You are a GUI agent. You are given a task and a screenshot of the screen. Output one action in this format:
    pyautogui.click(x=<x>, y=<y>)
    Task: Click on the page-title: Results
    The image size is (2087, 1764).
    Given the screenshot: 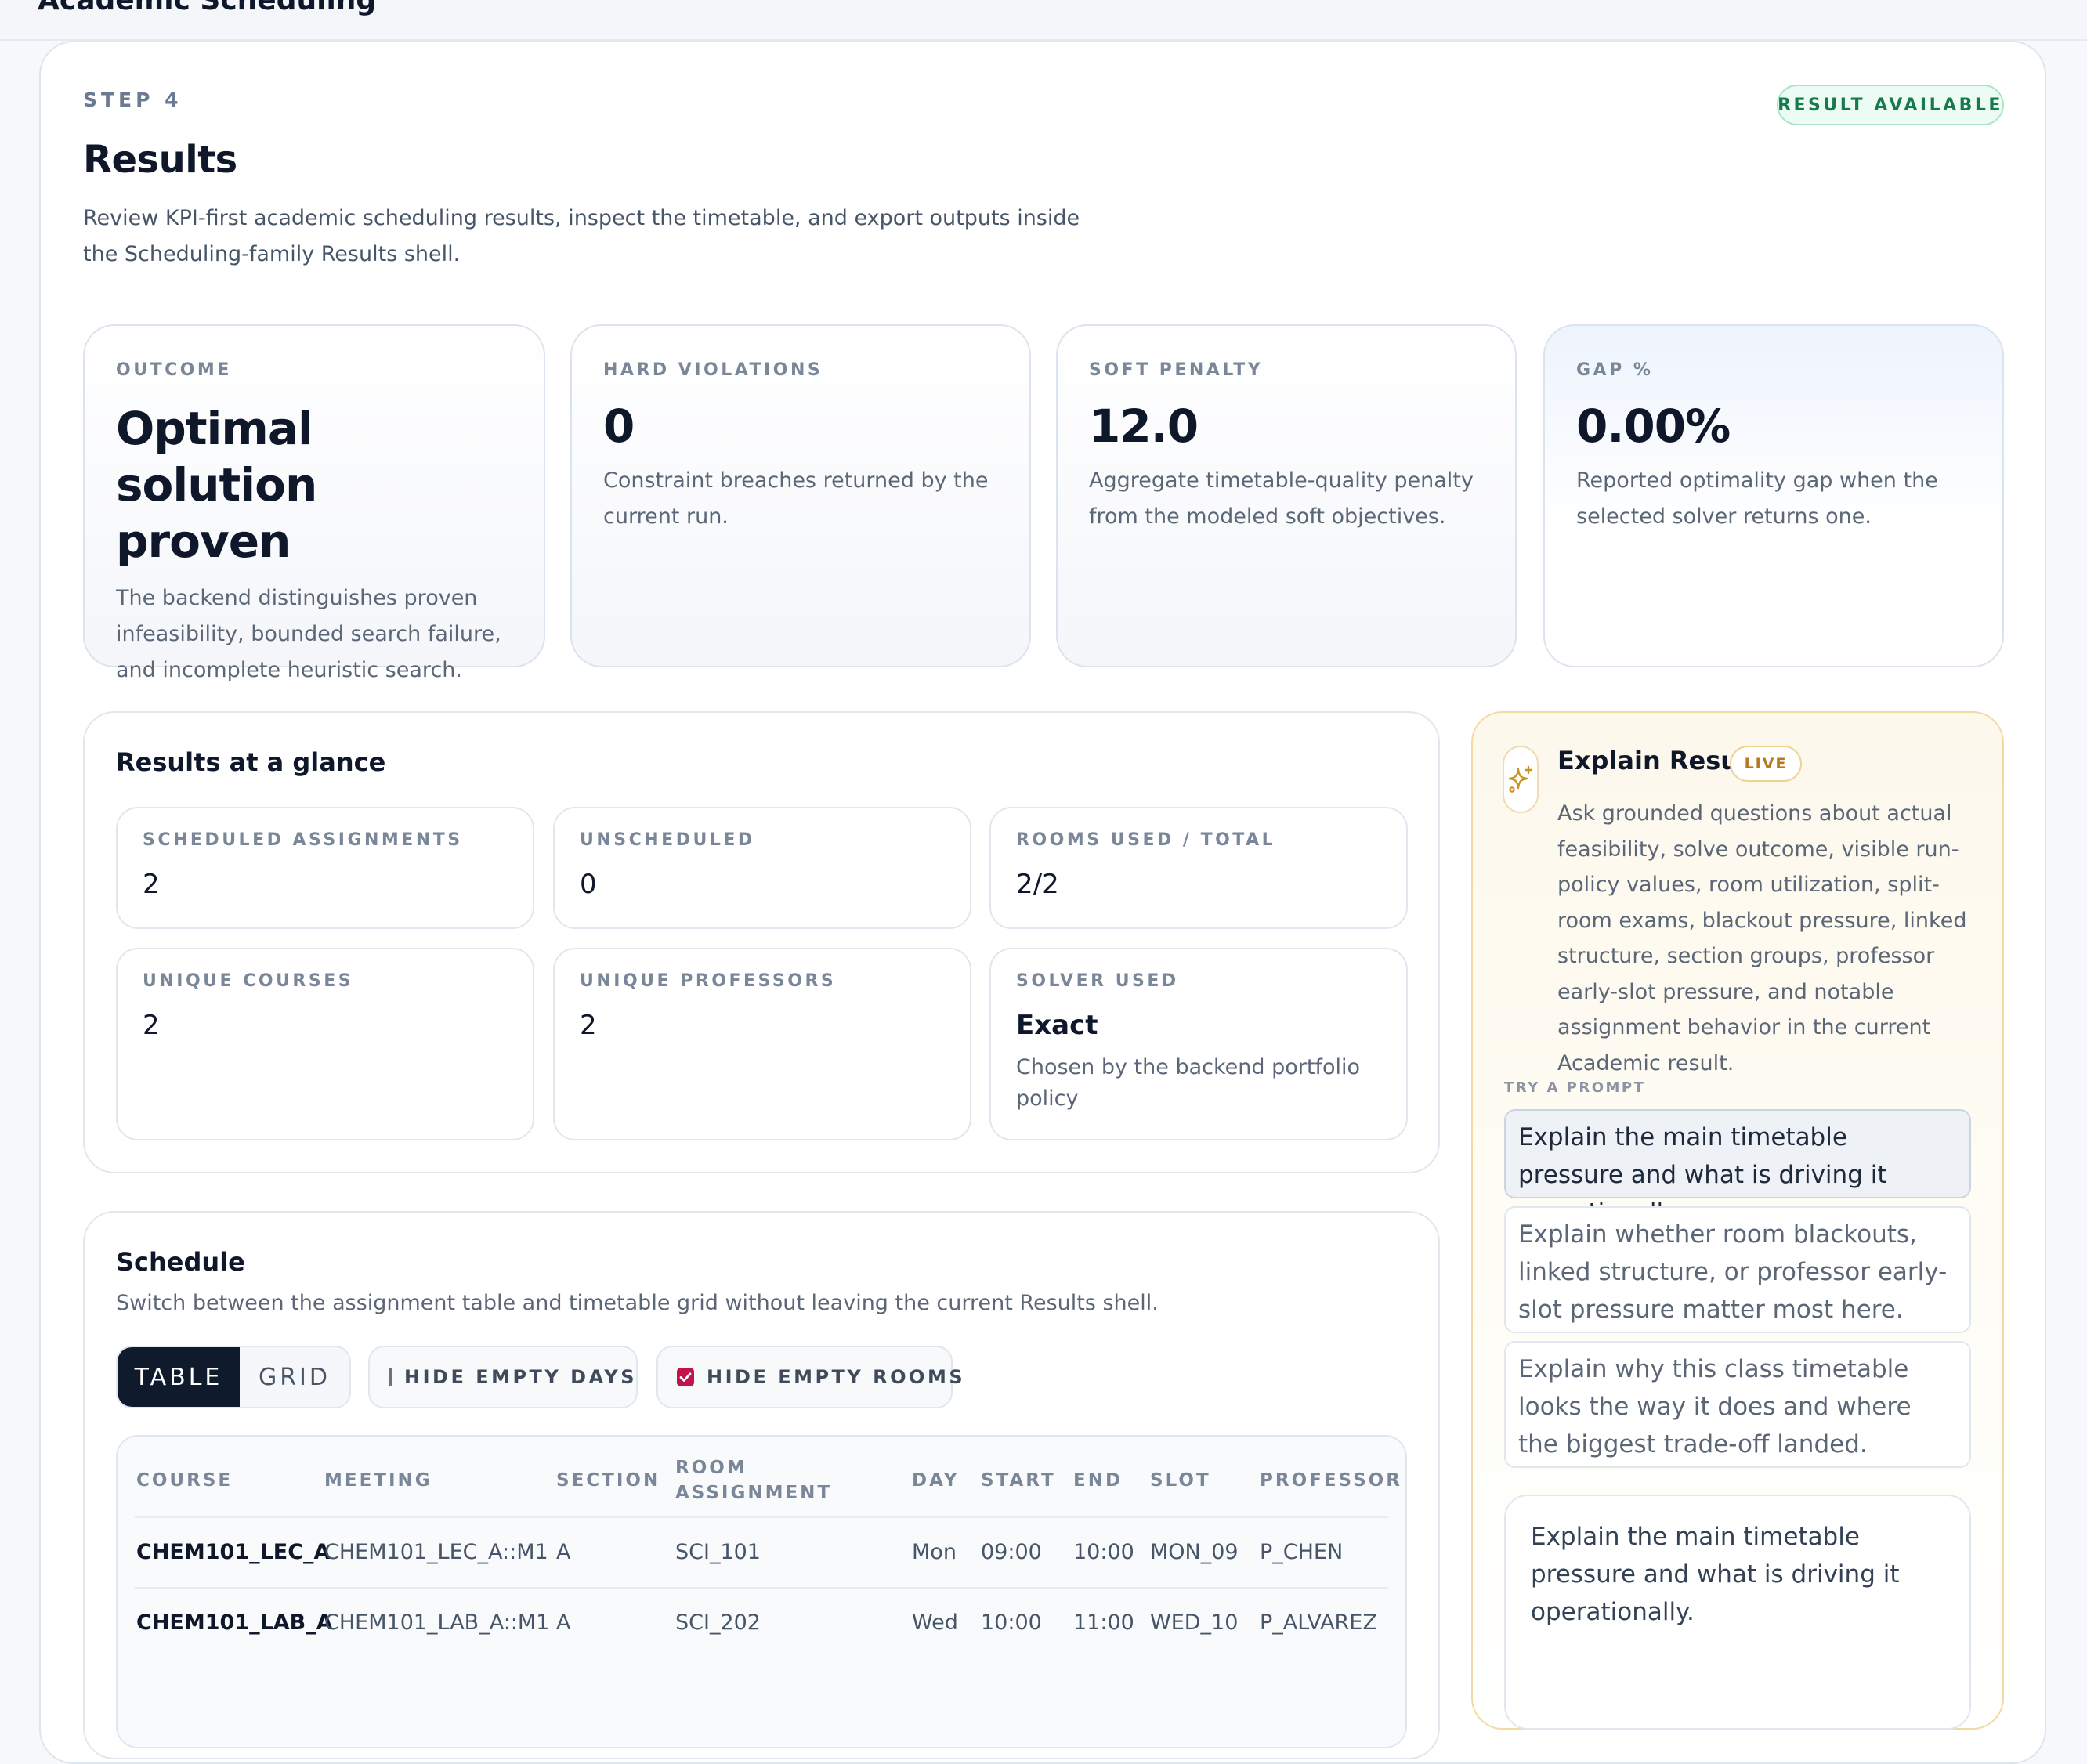 What is the action you would take?
    pyautogui.click(x=160, y=160)
    